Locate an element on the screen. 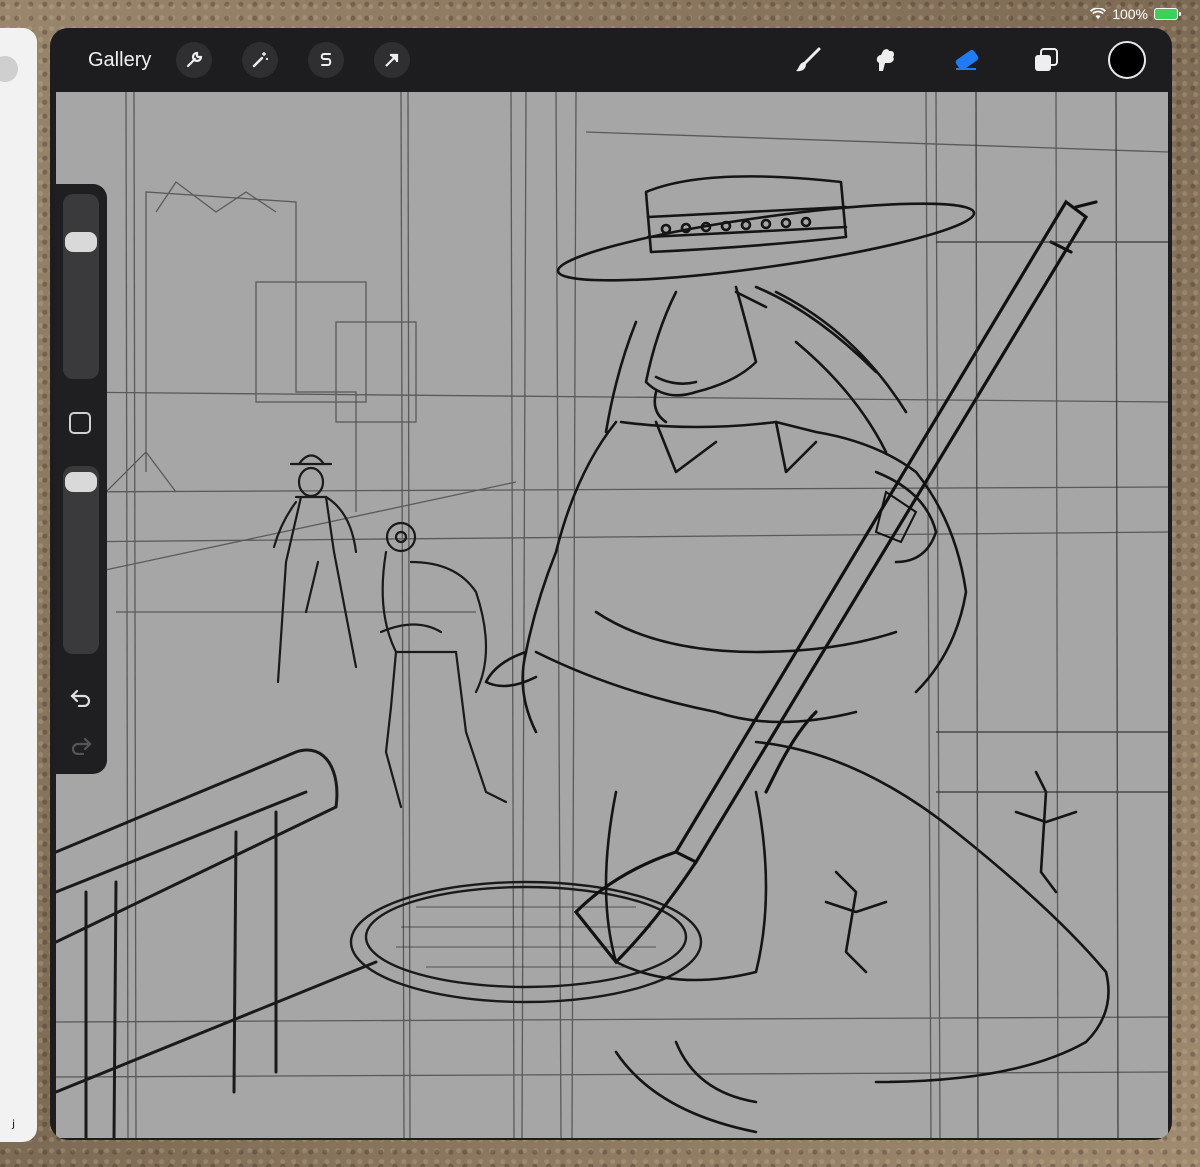  transform-arrow-icon is located at coordinates (392, 60).